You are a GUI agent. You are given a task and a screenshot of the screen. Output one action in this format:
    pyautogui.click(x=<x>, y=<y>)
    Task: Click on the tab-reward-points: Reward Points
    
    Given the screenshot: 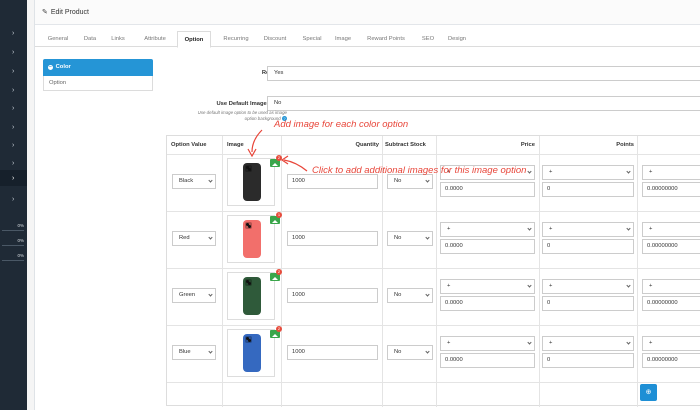 What is the action you would take?
    pyautogui.click(x=386, y=39)
    